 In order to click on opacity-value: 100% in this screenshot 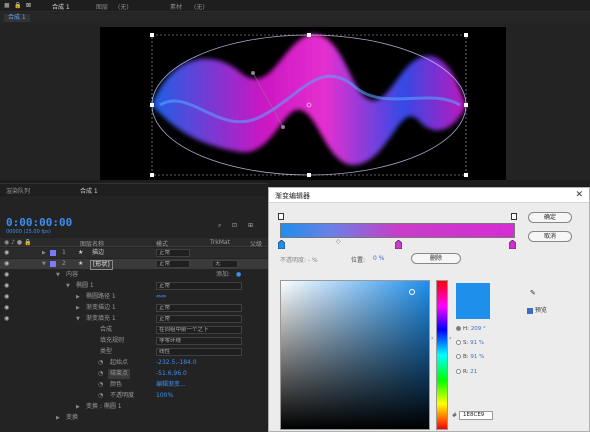, I will do `click(164, 396)`.